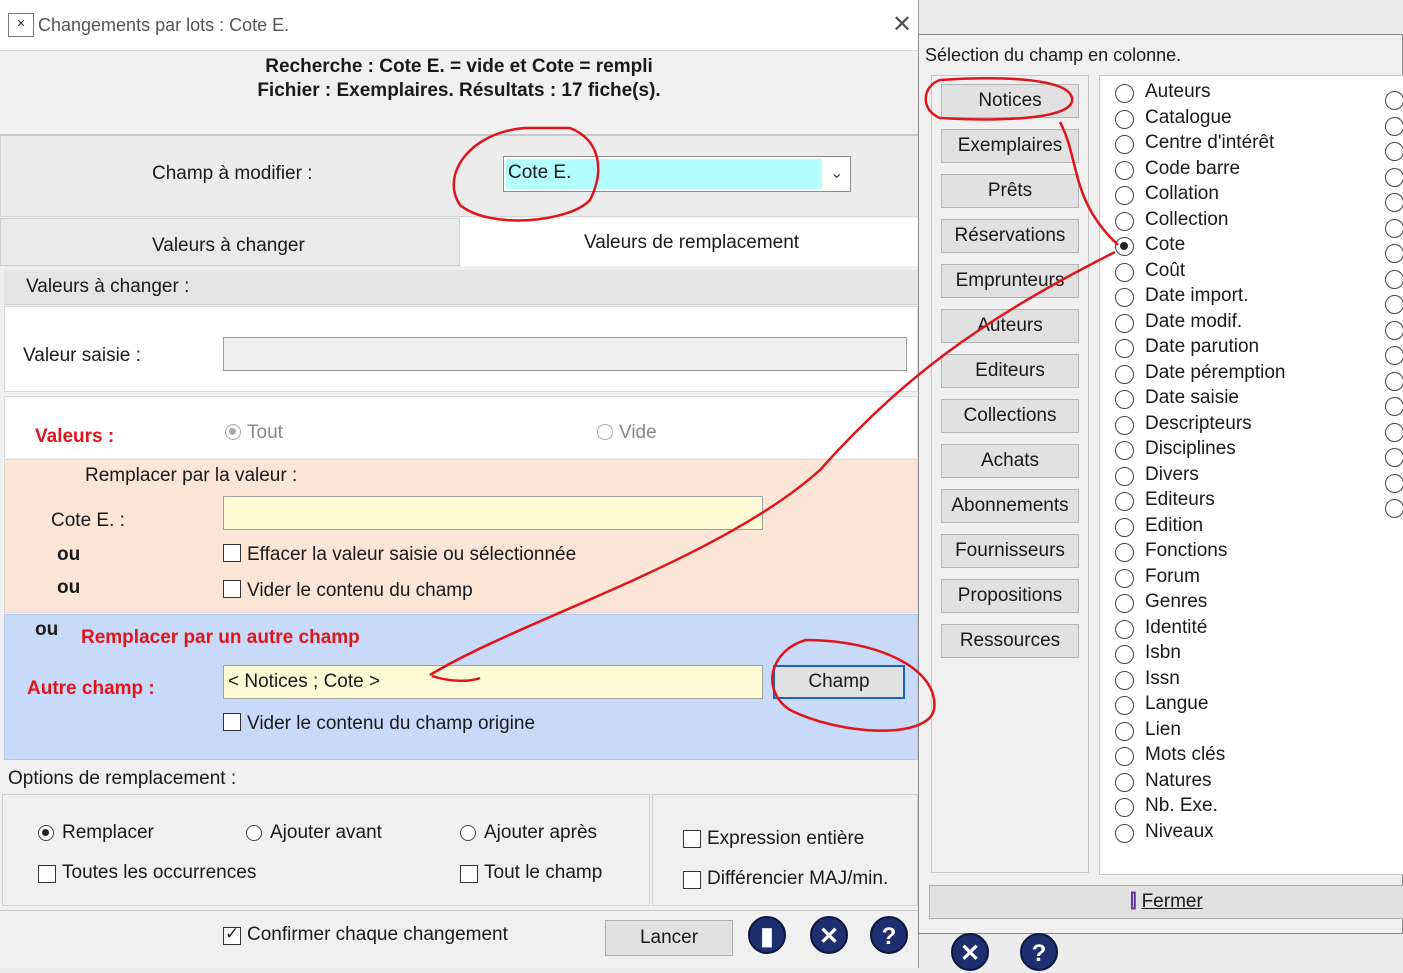  What do you see at coordinates (232, 553) in the screenshot?
I see `effacer-checkbox` at bounding box center [232, 553].